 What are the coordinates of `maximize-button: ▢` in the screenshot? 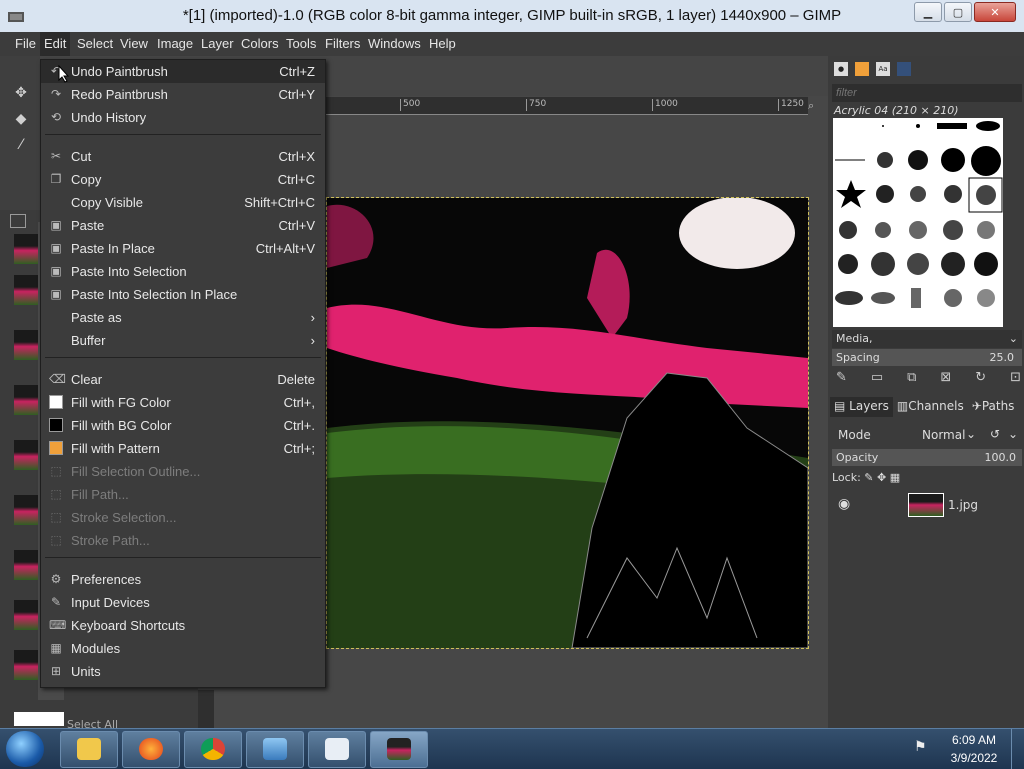 It's located at (958, 12).